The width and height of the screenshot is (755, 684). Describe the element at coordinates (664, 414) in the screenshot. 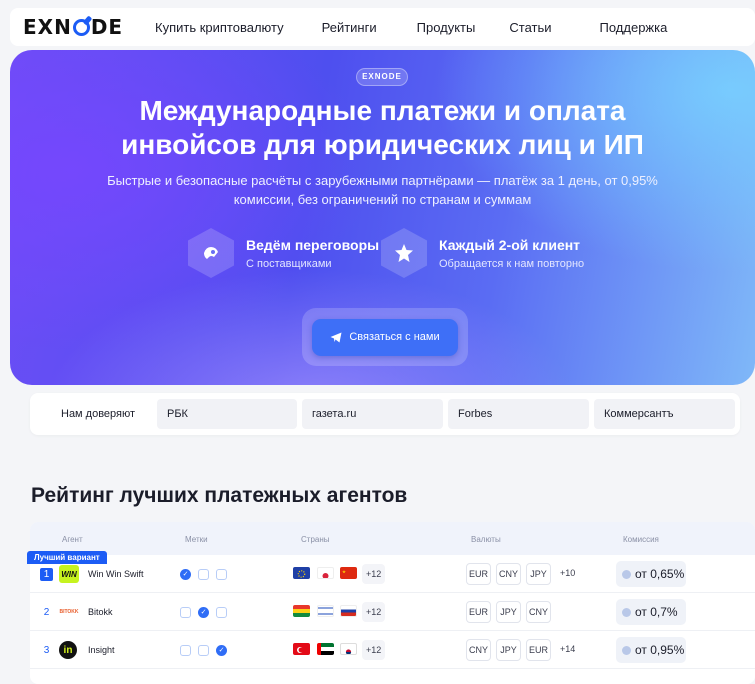

I see `trust-item-kommersant: Коммерсантъ` at that location.